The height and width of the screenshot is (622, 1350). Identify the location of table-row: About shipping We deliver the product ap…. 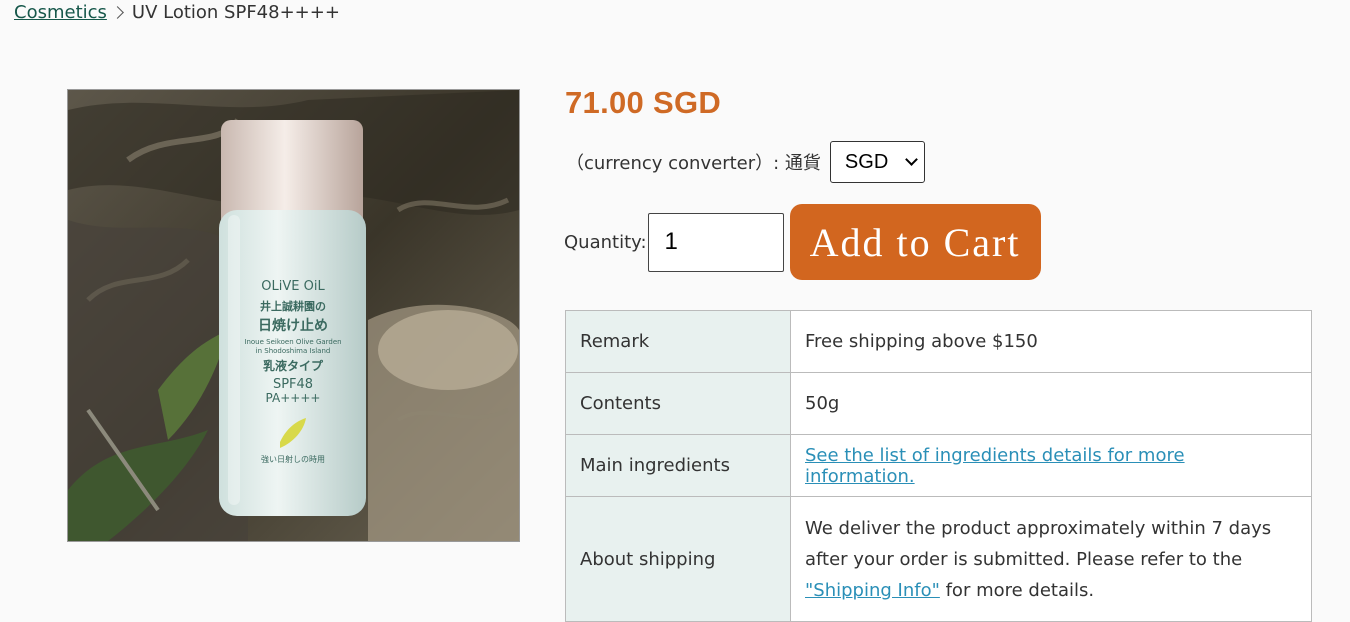
(938, 559).